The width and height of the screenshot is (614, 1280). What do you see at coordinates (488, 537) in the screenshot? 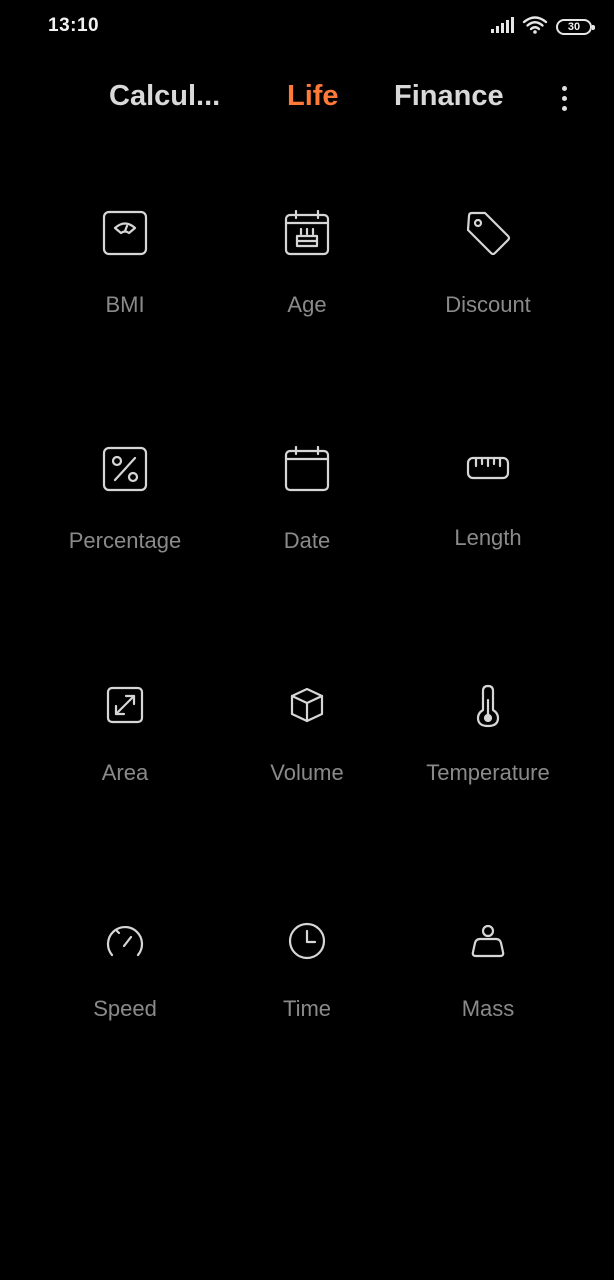
I see `tool-label: Length` at bounding box center [488, 537].